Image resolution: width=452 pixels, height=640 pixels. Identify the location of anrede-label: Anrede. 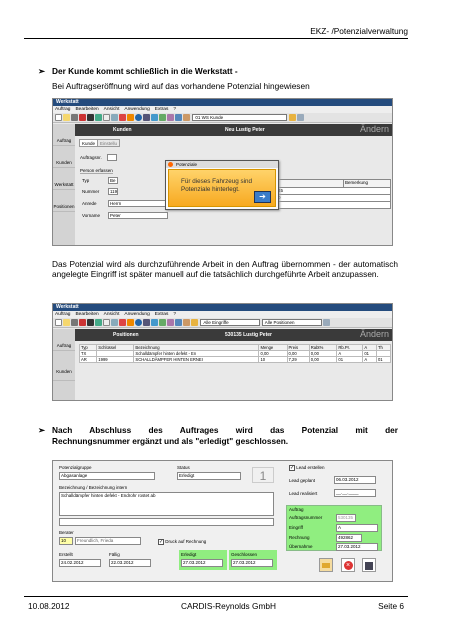
(89, 203).